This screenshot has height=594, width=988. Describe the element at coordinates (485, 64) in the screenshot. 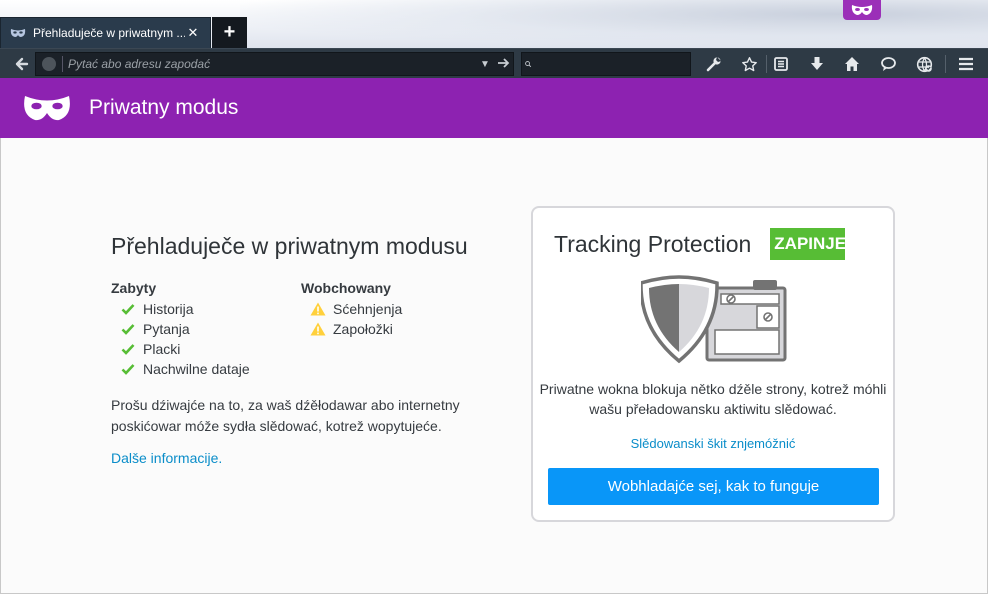

I see `dropdown-icon: ▼` at that location.